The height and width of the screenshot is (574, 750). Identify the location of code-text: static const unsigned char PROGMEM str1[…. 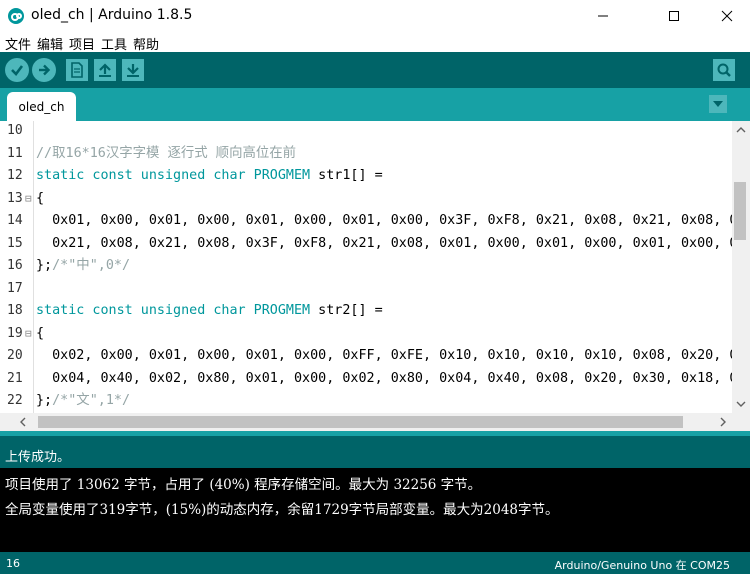
(209, 176).